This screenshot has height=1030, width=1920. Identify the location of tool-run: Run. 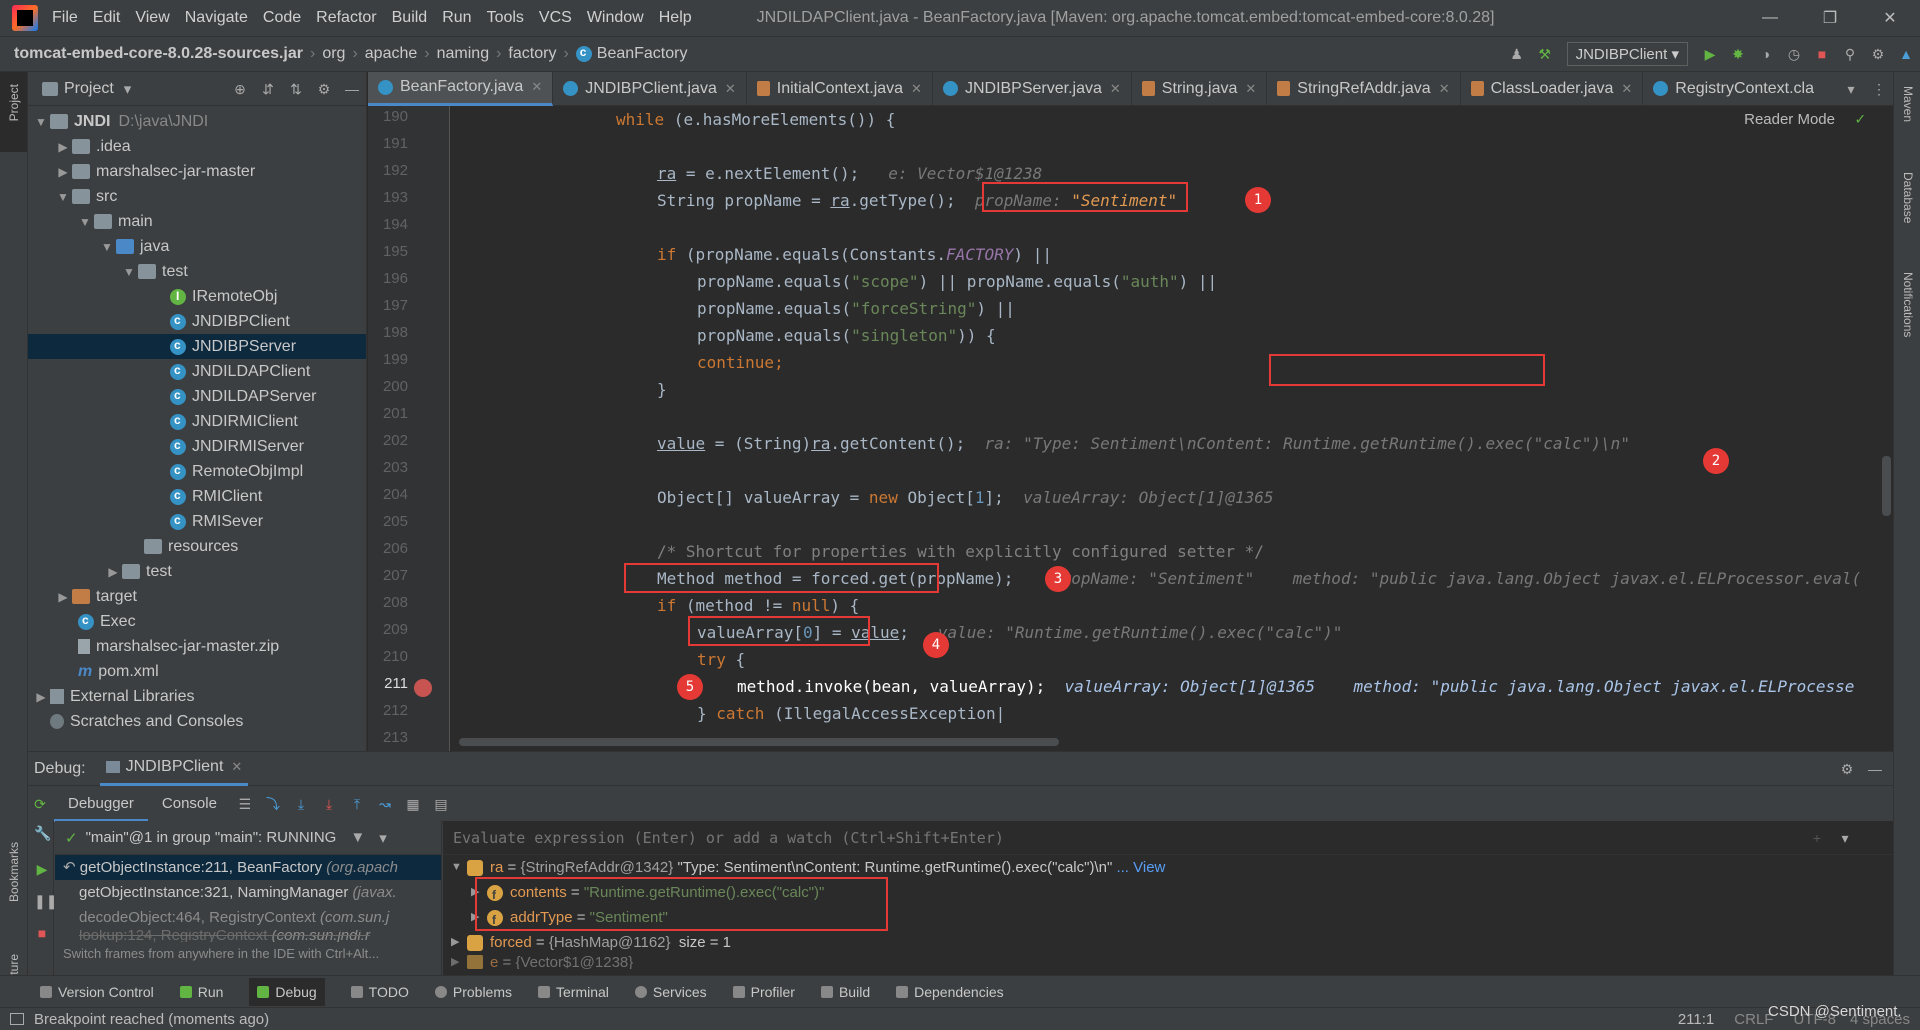
(201, 992).